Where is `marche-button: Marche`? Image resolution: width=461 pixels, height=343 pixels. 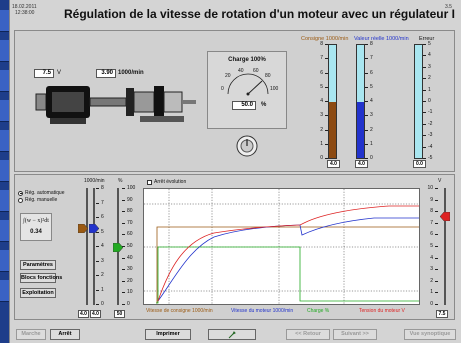
marche-button: Marche is located at coordinates (31, 334).